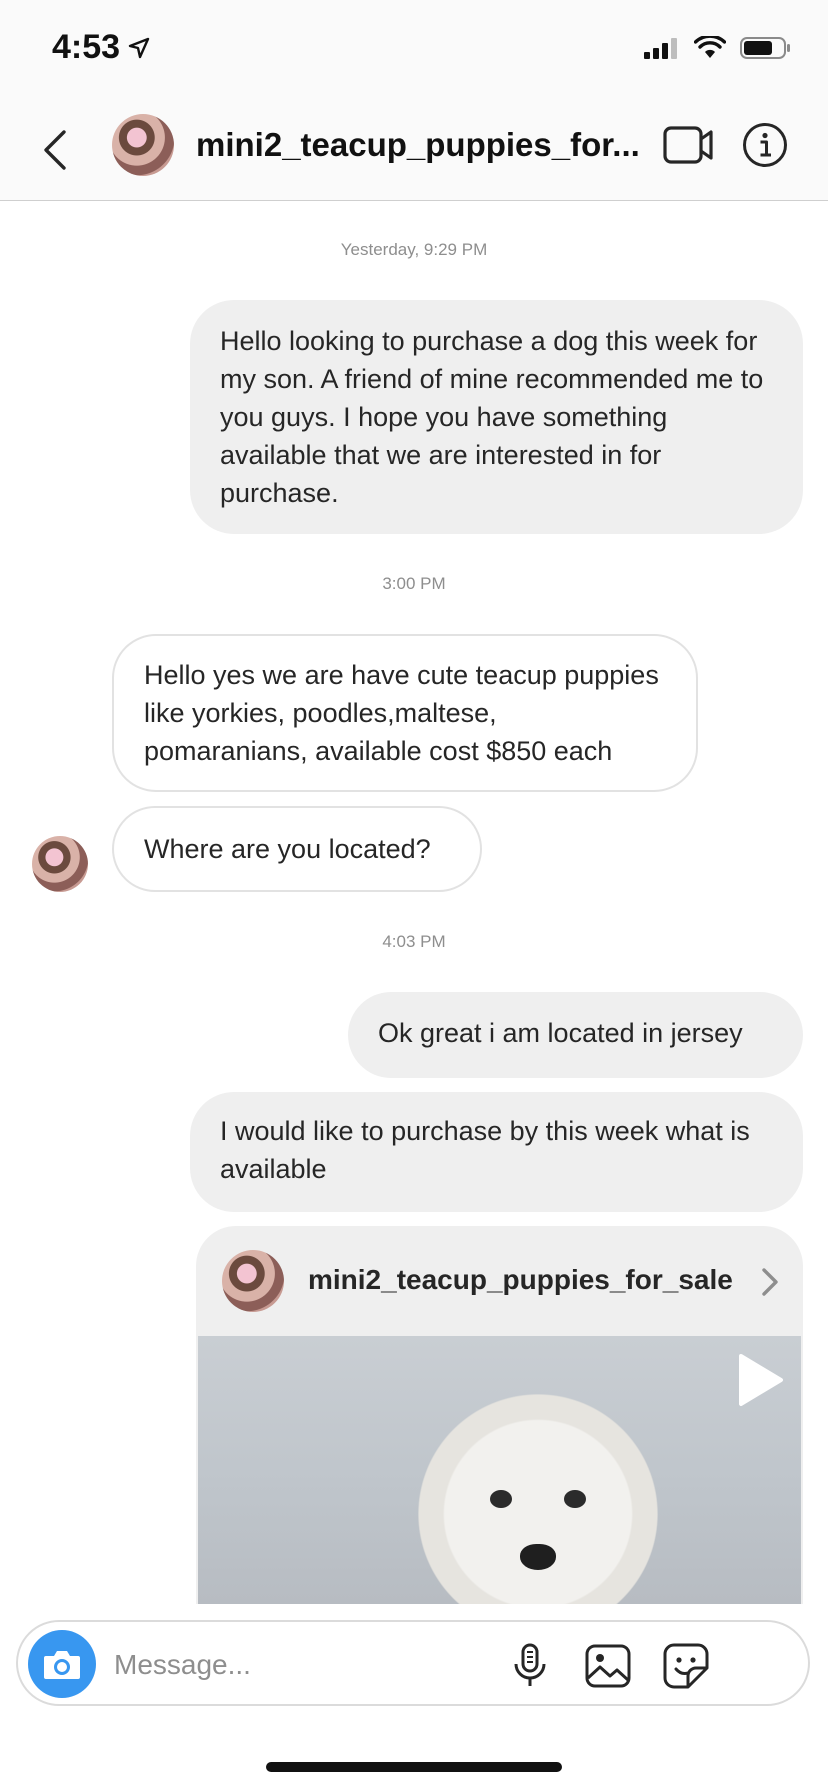 This screenshot has height=1792, width=828. What do you see at coordinates (686, 1666) in the screenshot?
I see `sticker-icon` at bounding box center [686, 1666].